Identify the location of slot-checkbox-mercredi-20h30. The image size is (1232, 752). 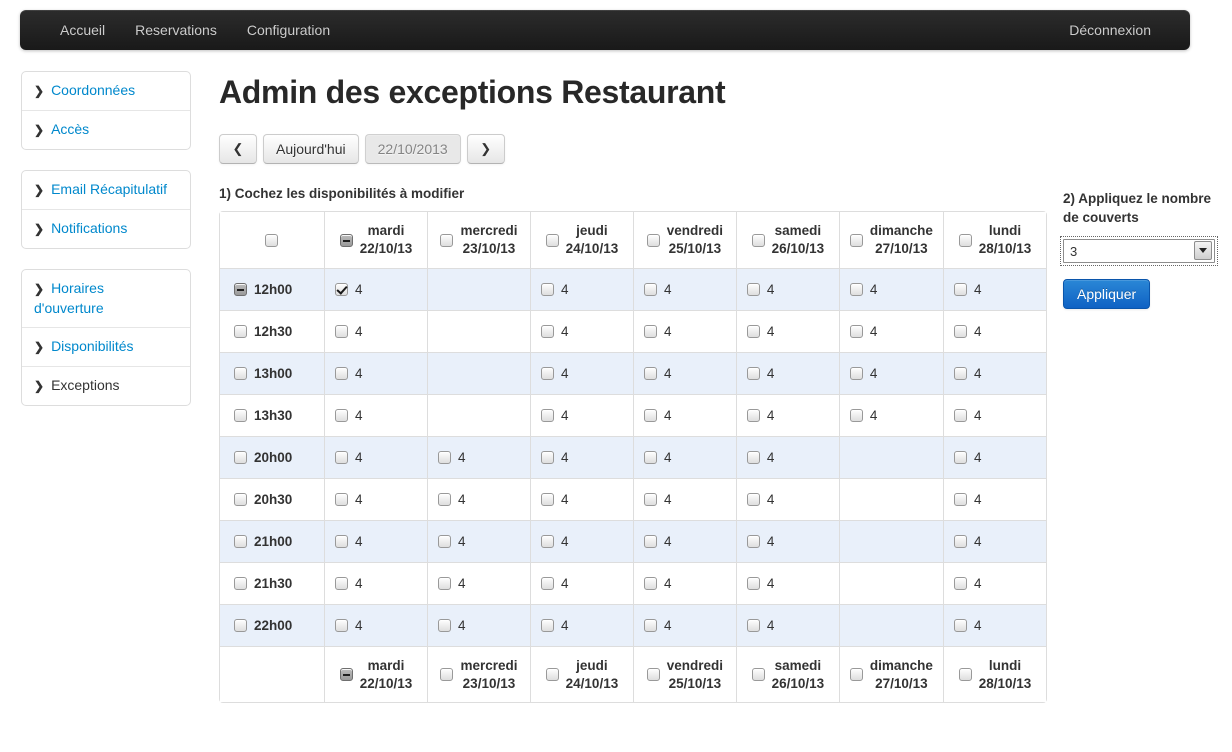
(444, 499).